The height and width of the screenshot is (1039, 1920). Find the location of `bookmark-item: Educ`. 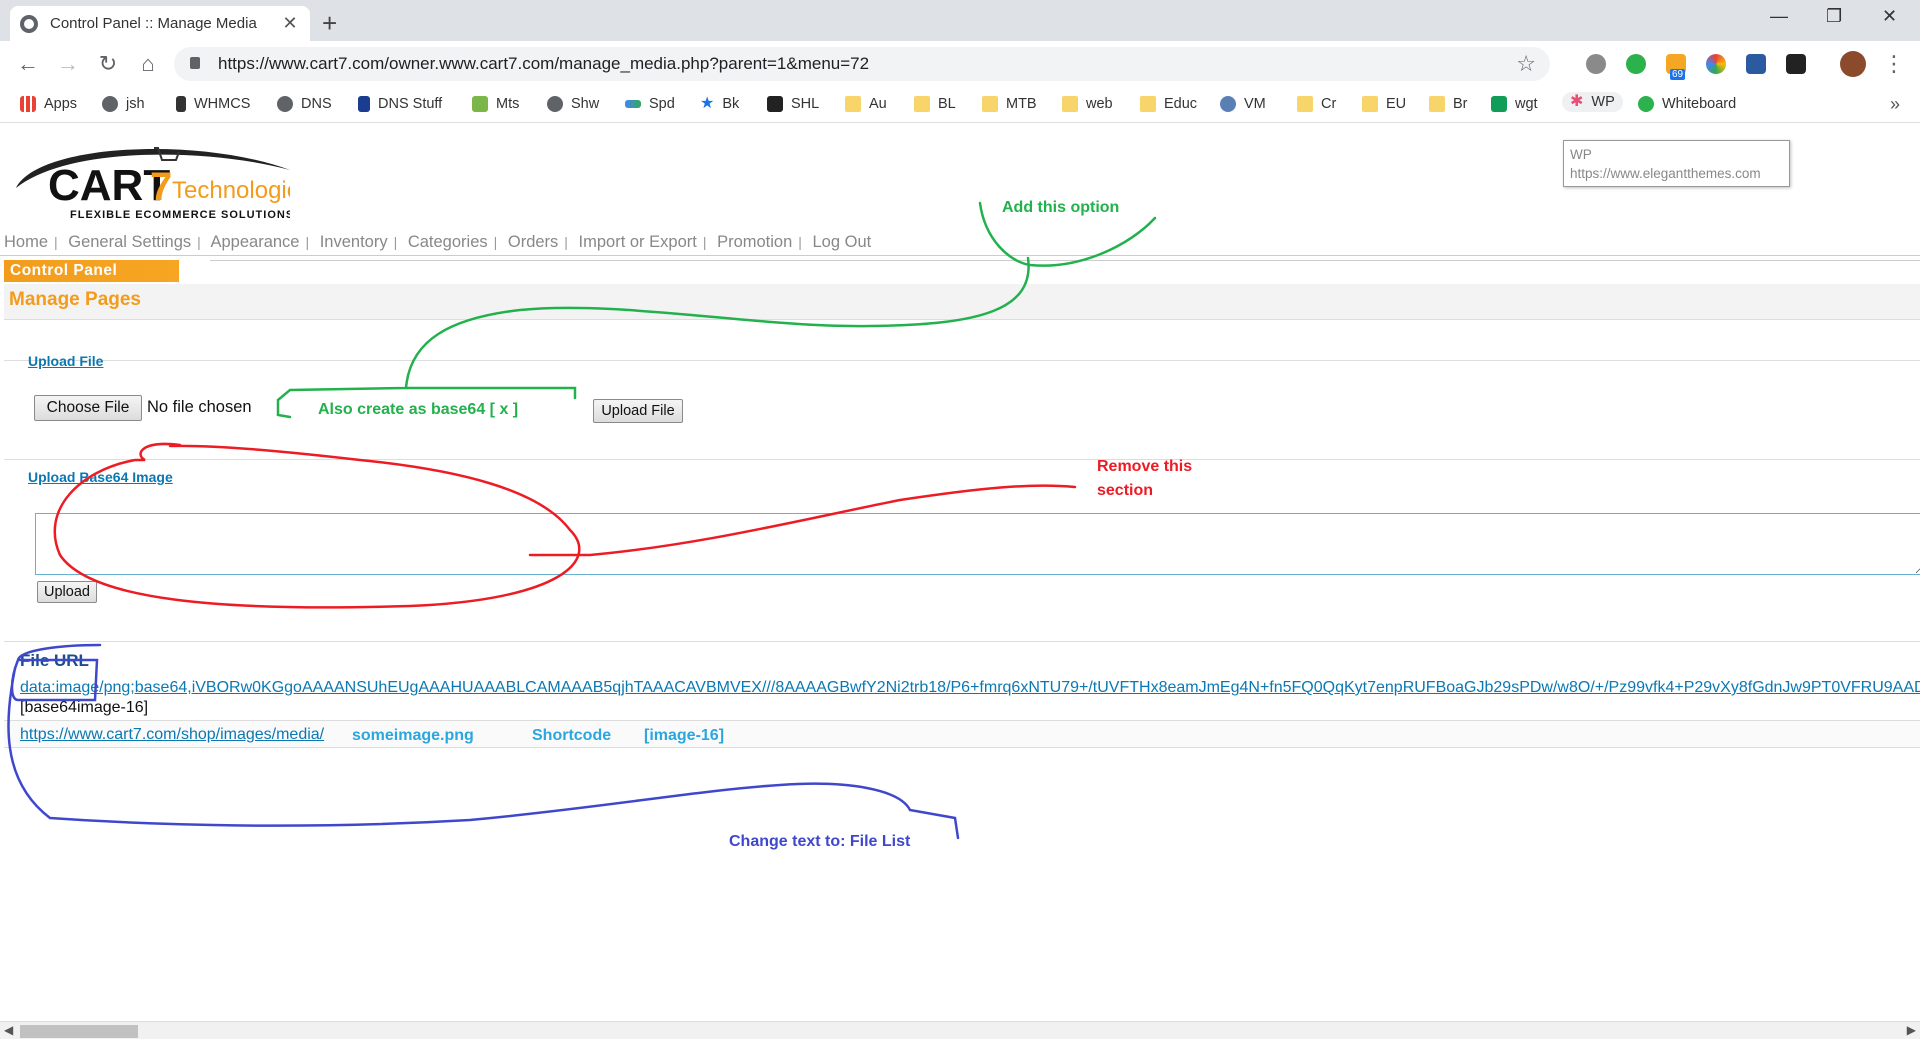

bookmark-item: Educ is located at coordinates (1168, 104).